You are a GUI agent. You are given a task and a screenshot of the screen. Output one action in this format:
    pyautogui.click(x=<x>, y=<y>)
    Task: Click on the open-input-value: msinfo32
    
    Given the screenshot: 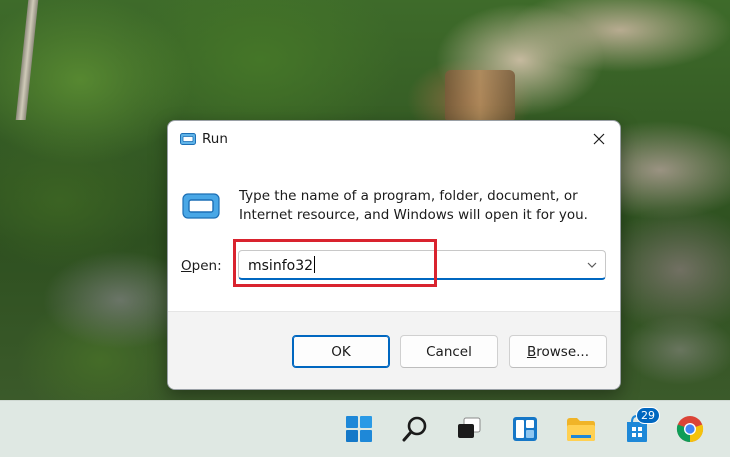 What is the action you would take?
    pyautogui.click(x=281, y=266)
    